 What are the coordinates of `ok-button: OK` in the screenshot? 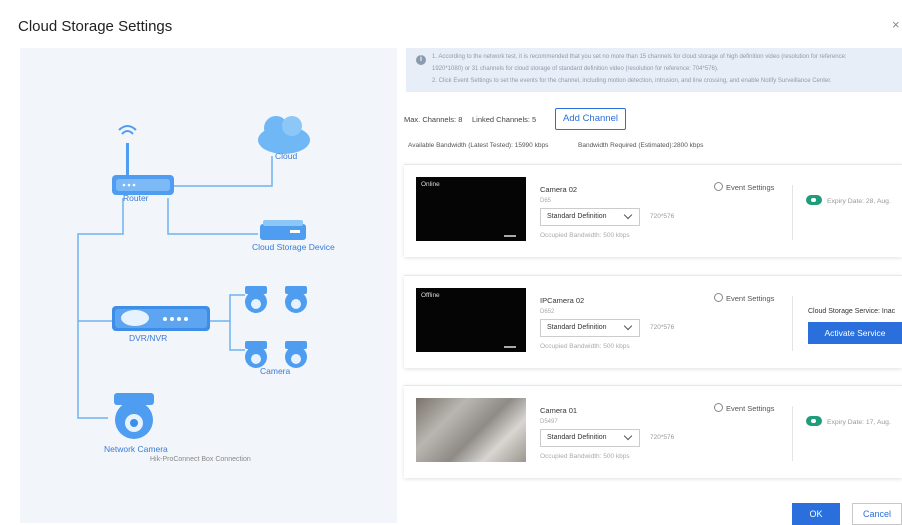 It's located at (816, 514).